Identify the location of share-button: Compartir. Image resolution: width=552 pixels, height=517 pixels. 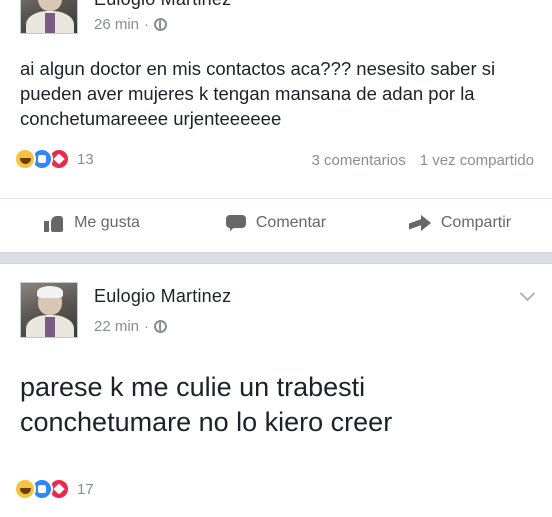
(460, 222).